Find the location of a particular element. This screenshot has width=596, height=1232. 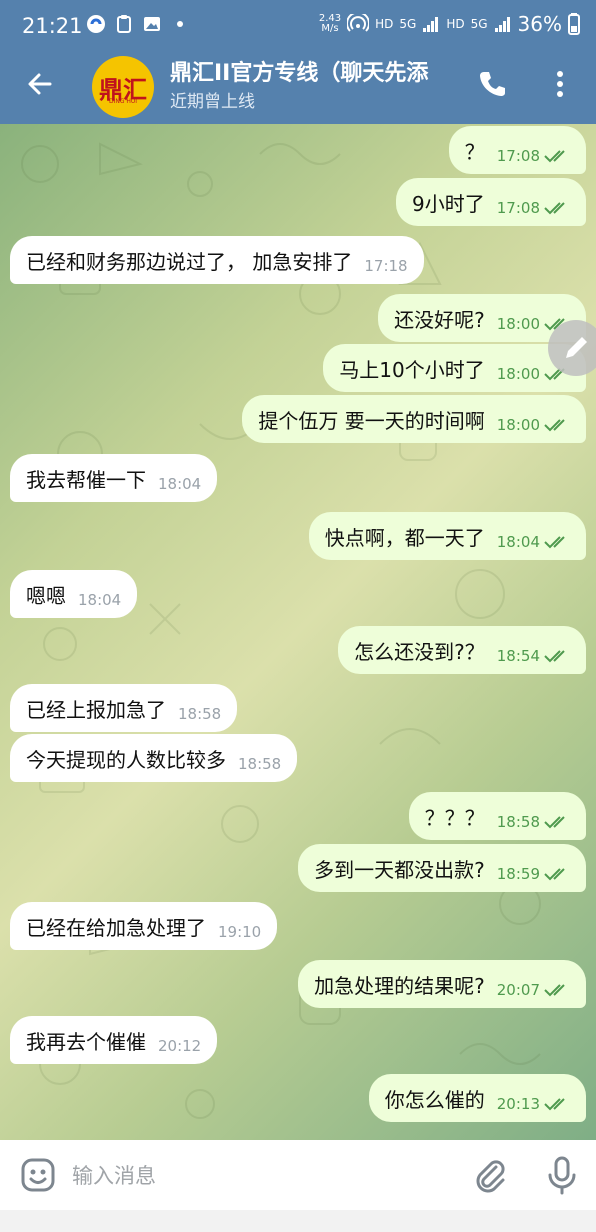

message-text: 马上10个小时了 is located at coordinates (412, 369).